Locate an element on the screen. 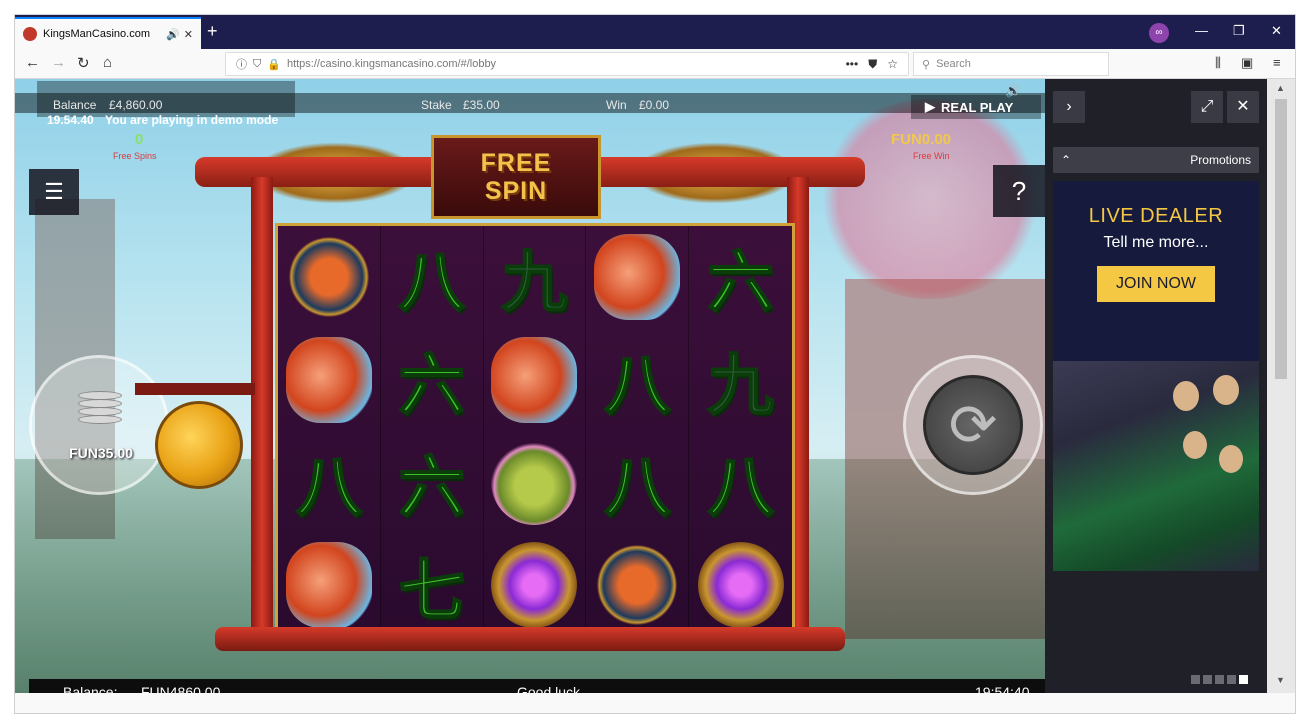 The height and width of the screenshot is (724, 1308). dragon-orb-symbol-icon is located at coordinates (534, 584).